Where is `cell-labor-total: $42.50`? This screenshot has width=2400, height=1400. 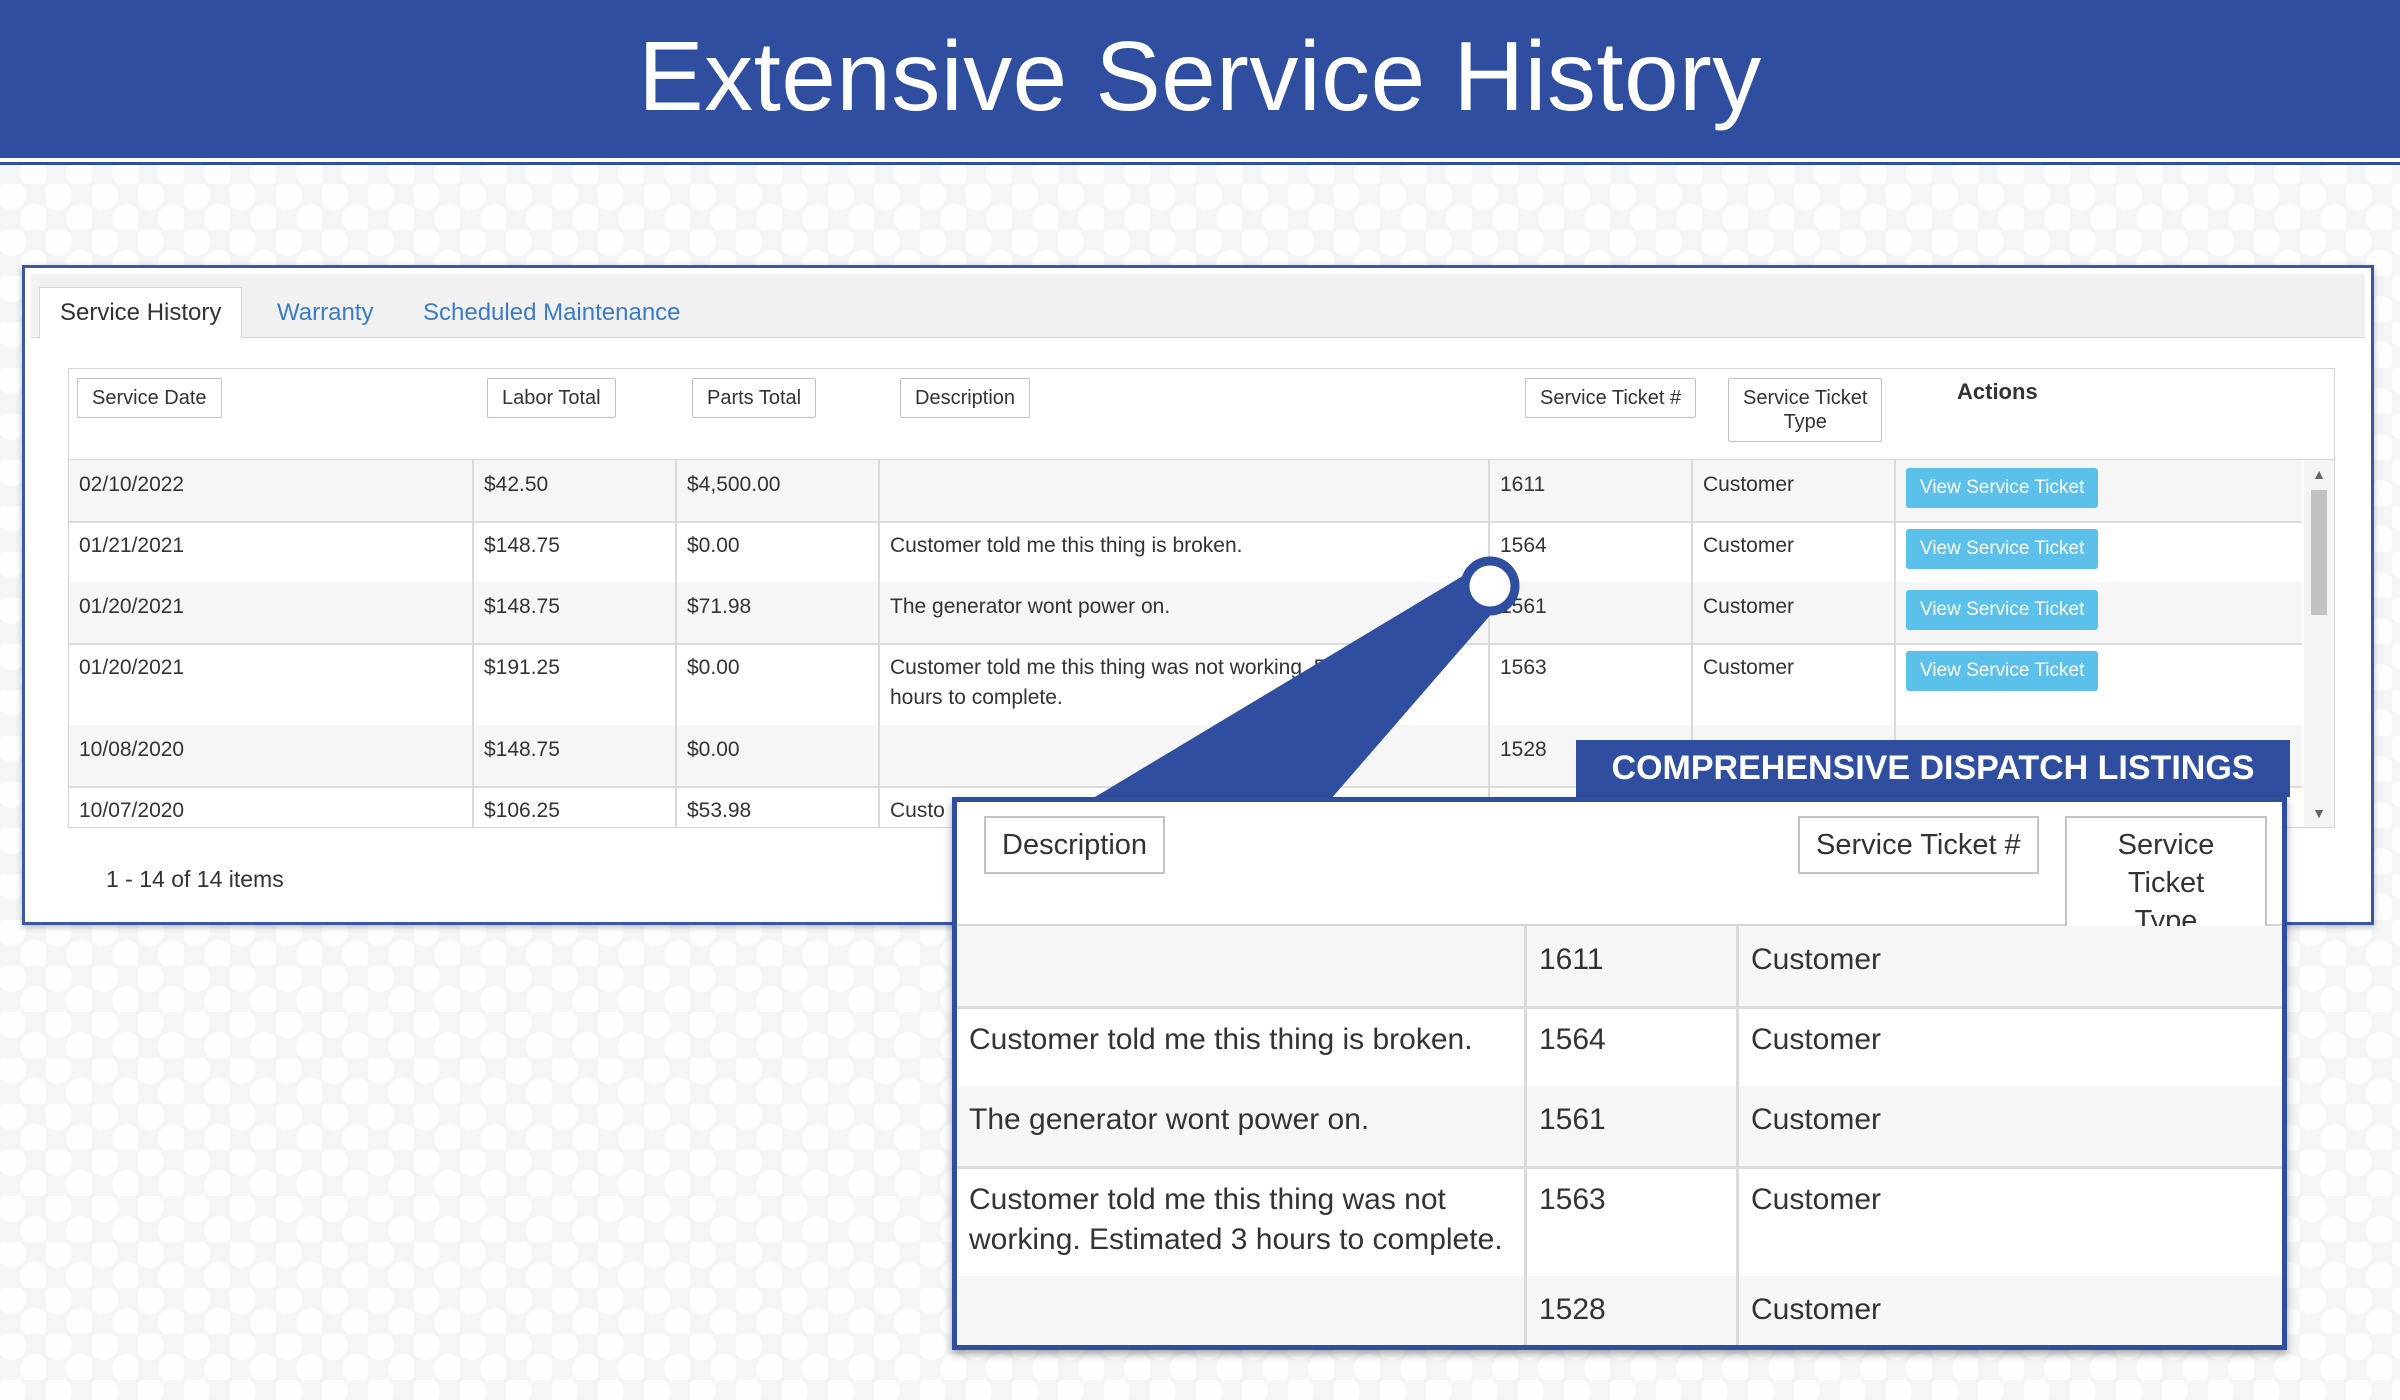
cell-labor-total: $42.50 is located at coordinates (575, 490).